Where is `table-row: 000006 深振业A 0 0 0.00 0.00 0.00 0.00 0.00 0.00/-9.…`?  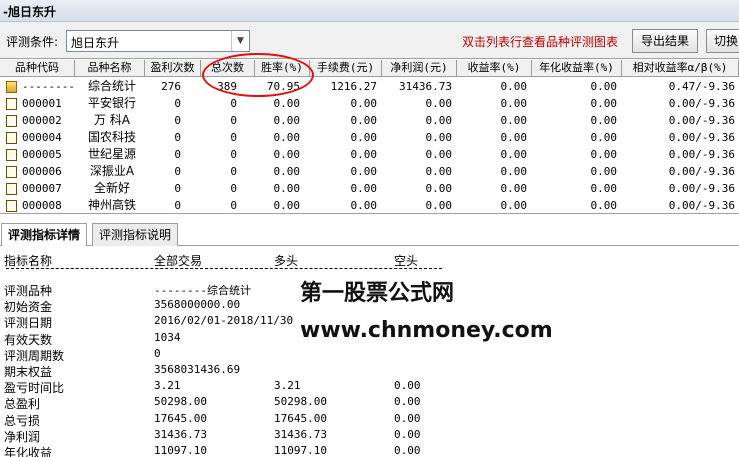 table-row: 000006 深振业A 0 0 0.00 0.00 0.00 0.00 0.00 0.00/-9.… is located at coordinates (369, 171).